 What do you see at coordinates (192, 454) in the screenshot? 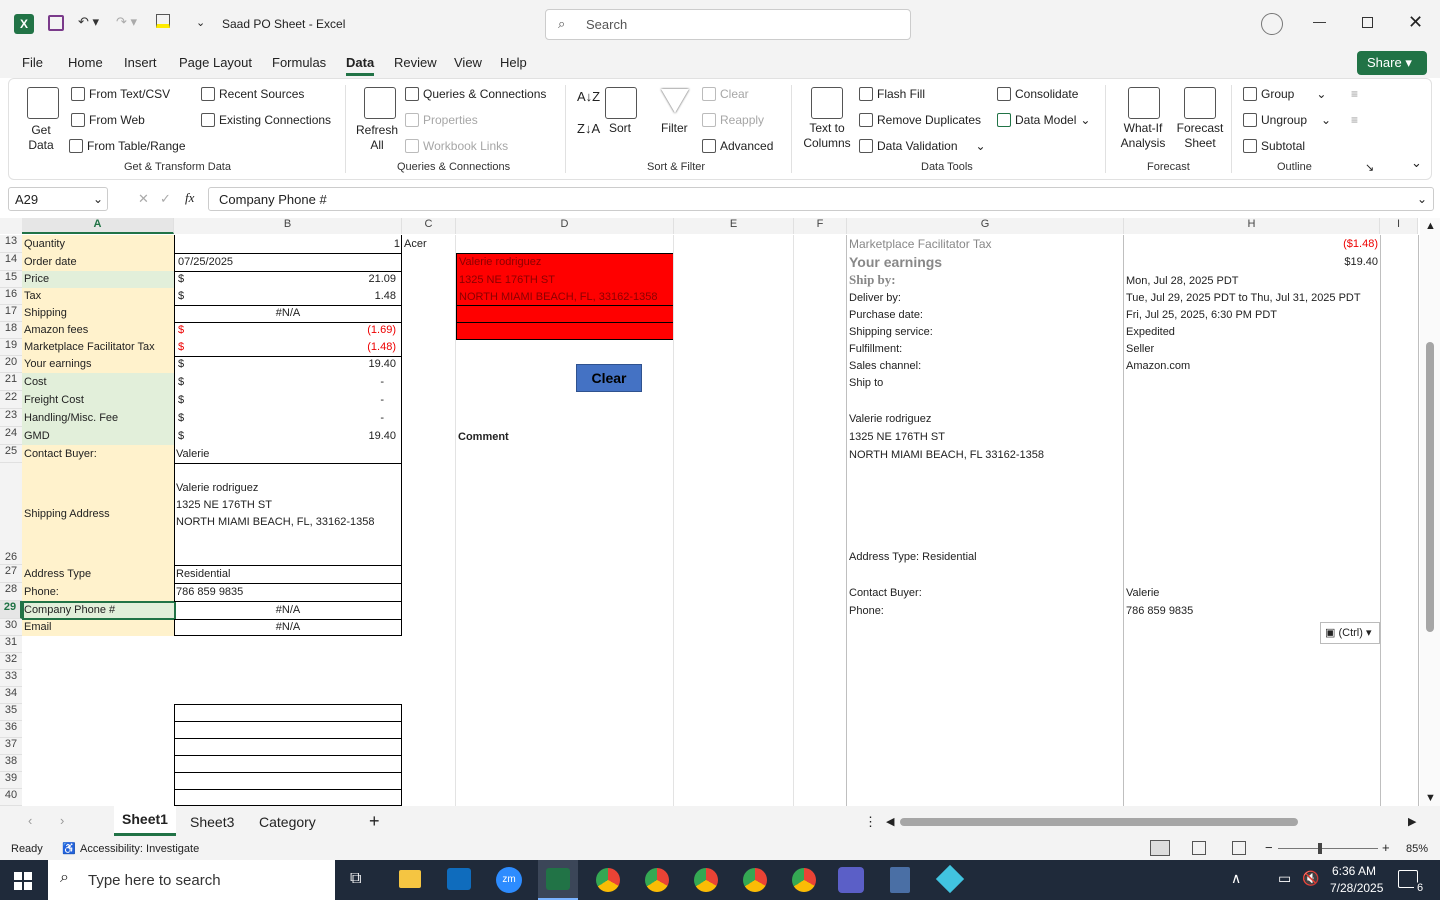
I see `value-contact: Valerie` at bounding box center [192, 454].